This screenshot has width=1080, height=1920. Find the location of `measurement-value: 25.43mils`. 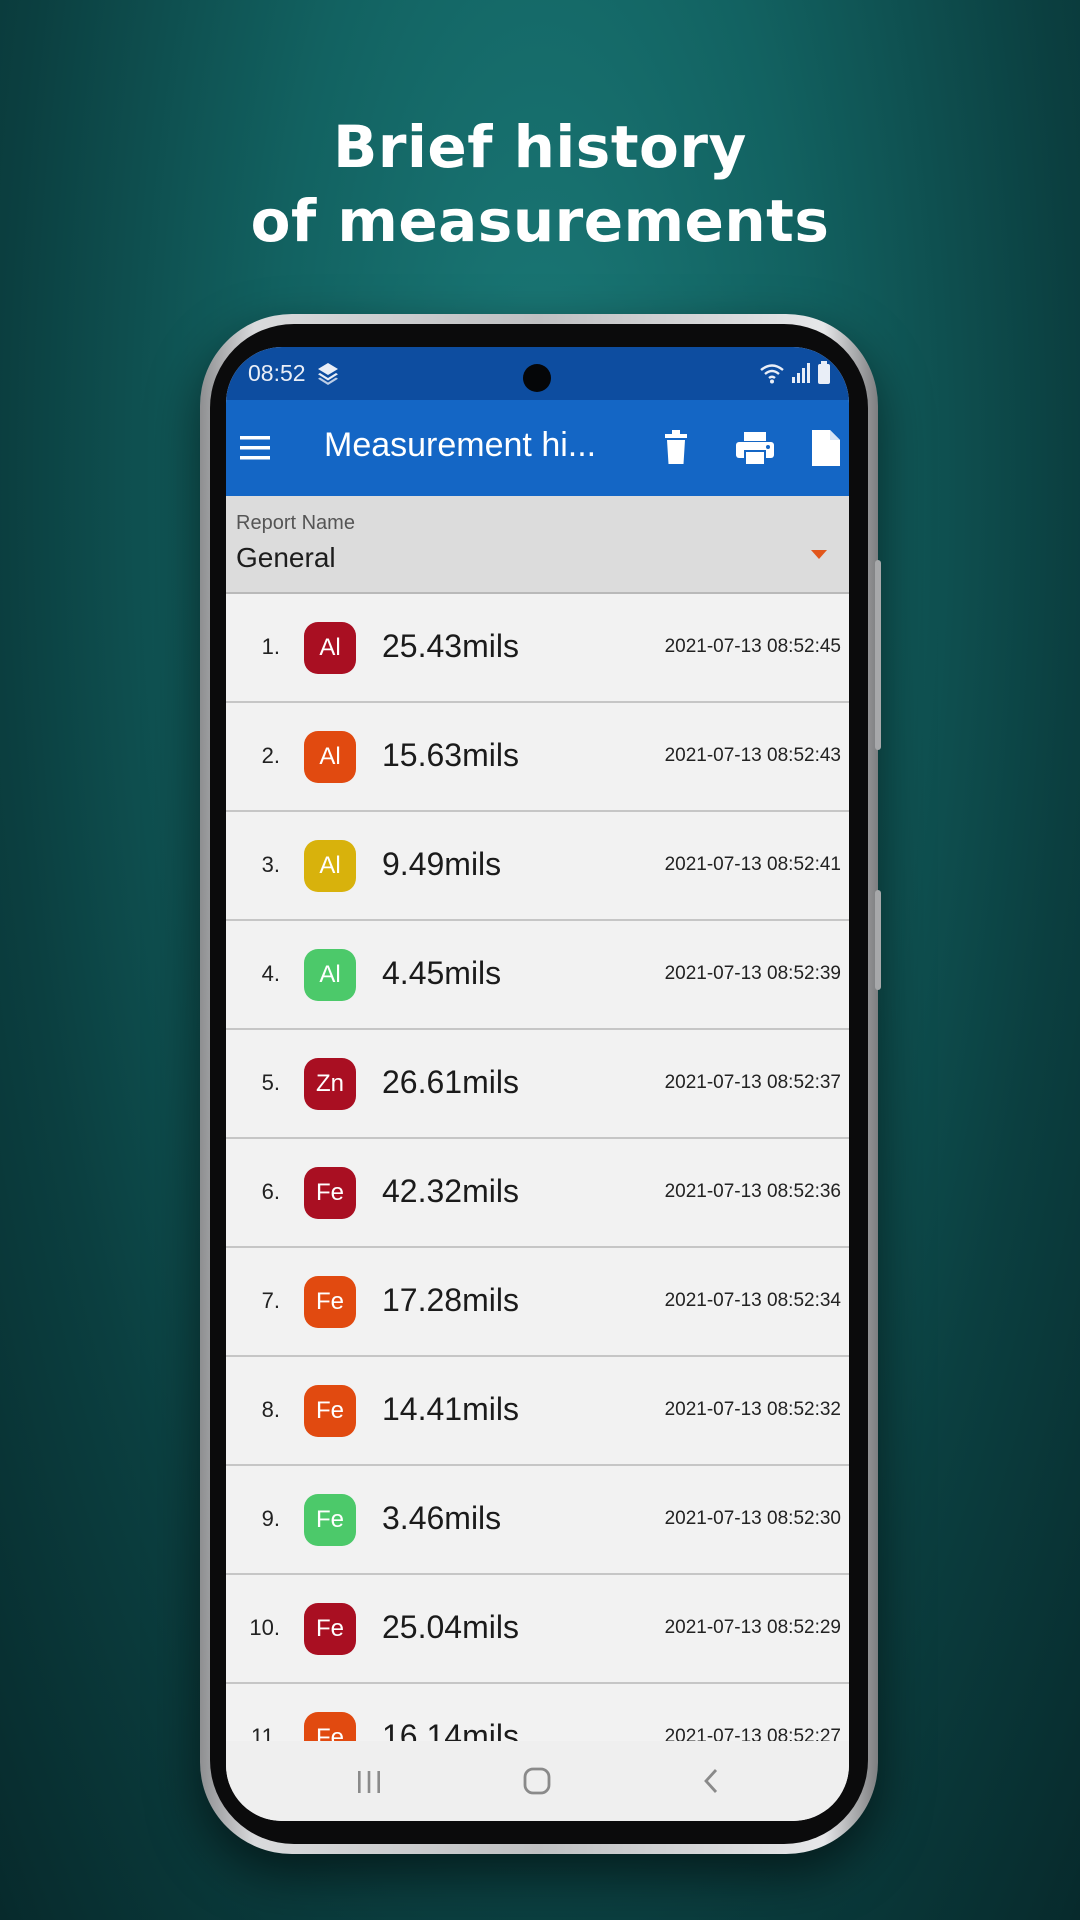

measurement-value: 25.43mils is located at coordinates (450, 646).